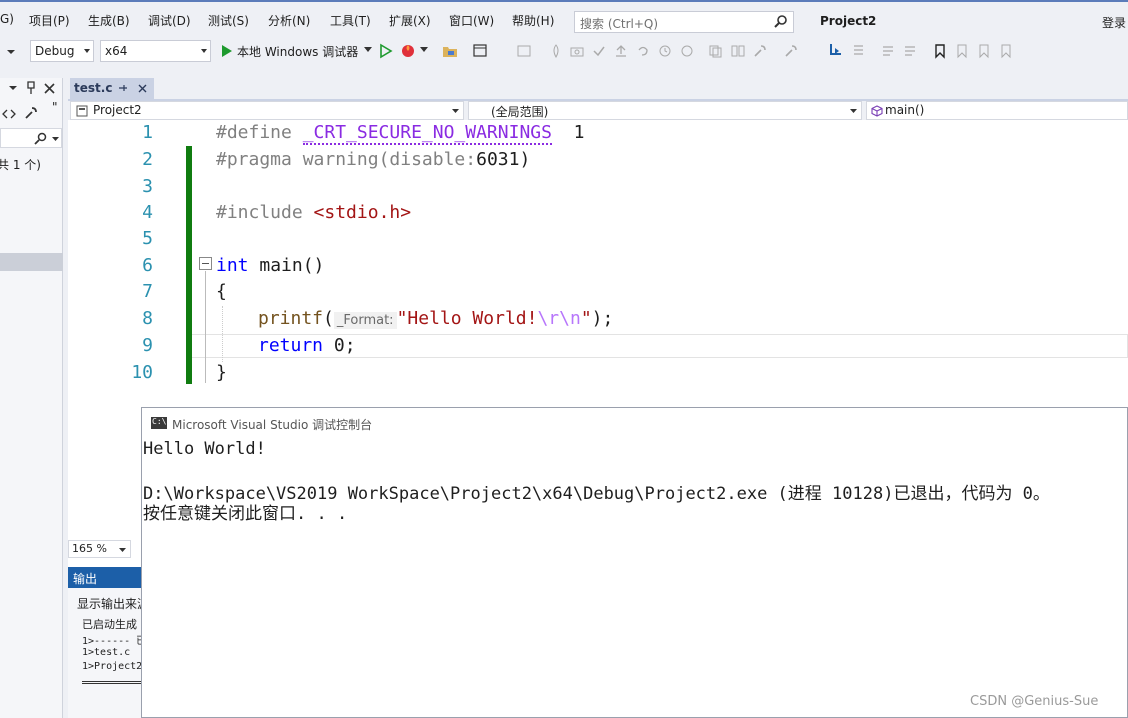 This screenshot has width=1128, height=718. I want to click on output-separator, so click(112, 682).